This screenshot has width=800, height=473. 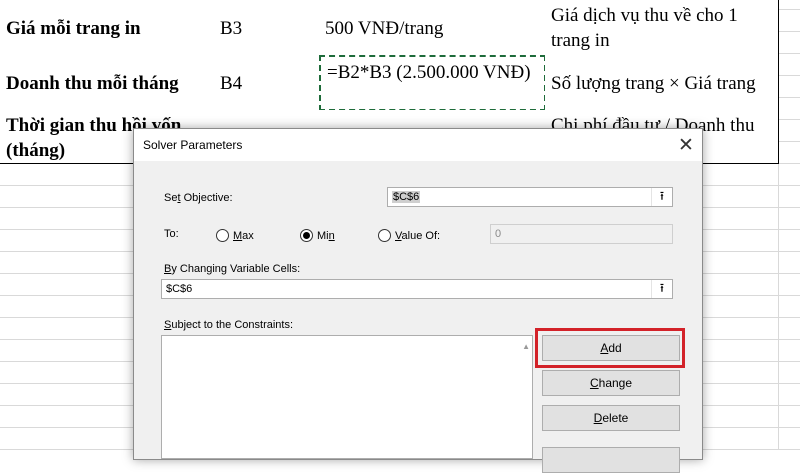 What do you see at coordinates (417, 236) in the screenshot?
I see `value-of-radio-label: Value Of:` at bounding box center [417, 236].